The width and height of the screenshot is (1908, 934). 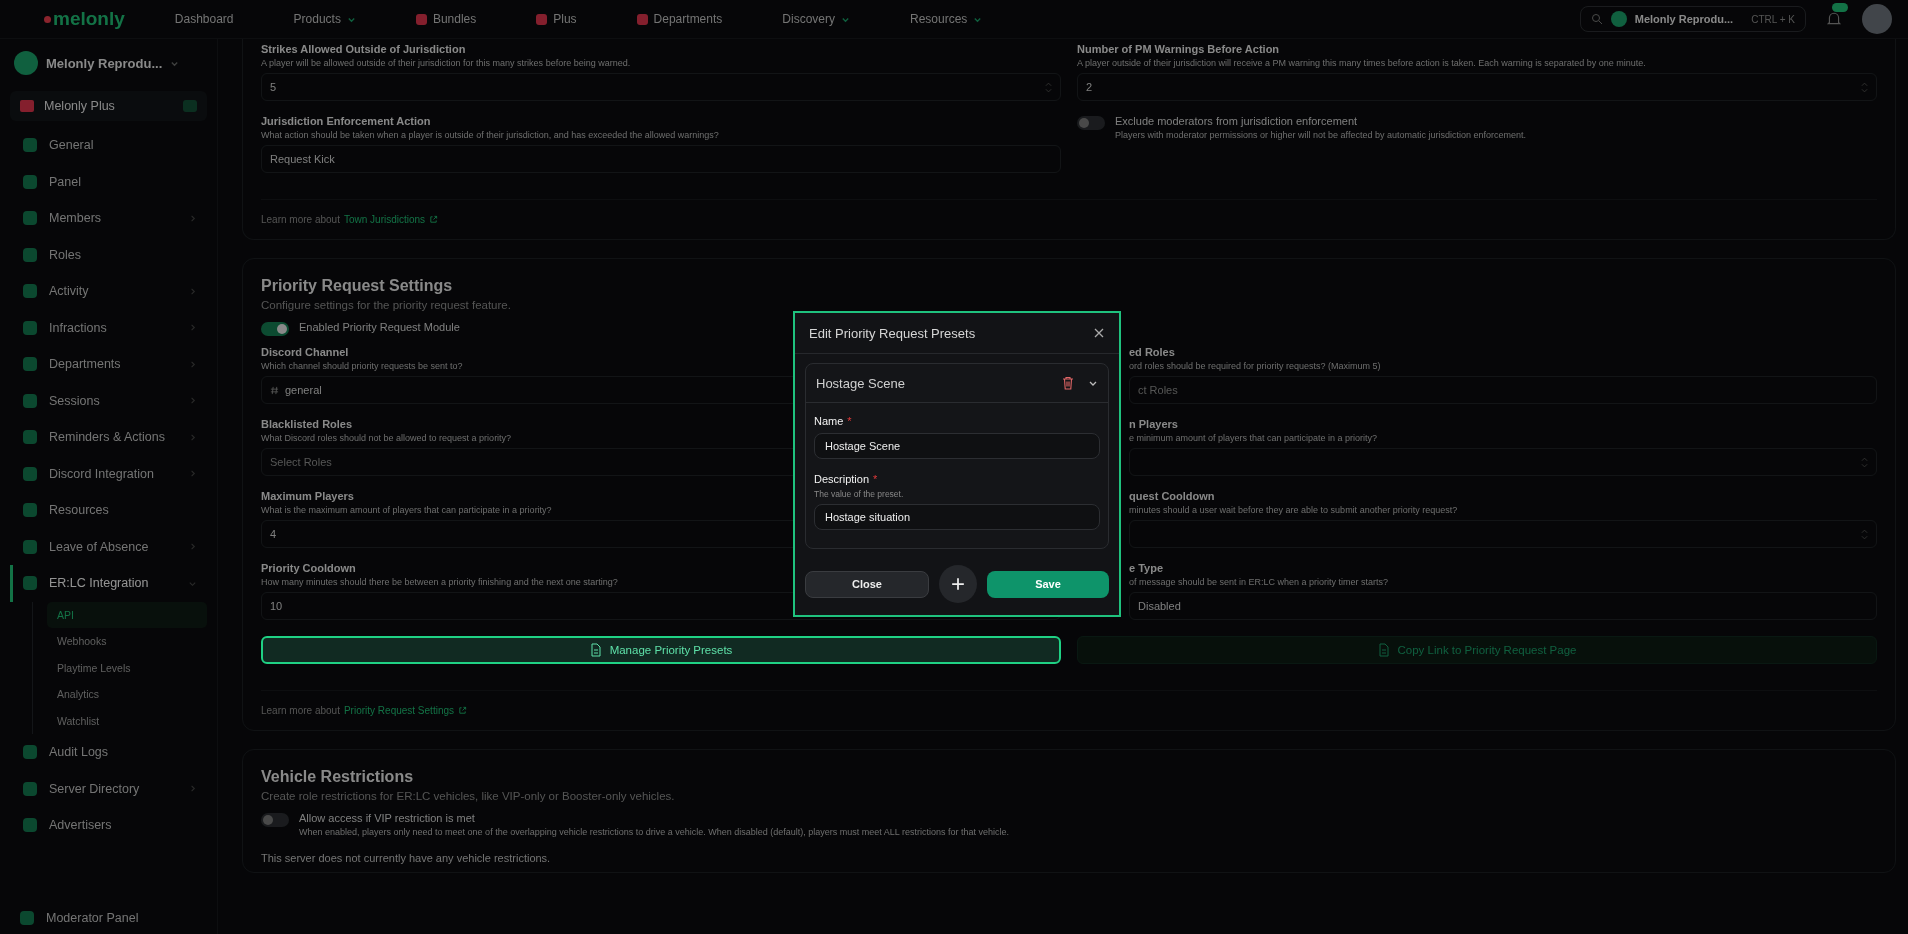 What do you see at coordinates (867, 584) in the screenshot?
I see `close-button: Close` at bounding box center [867, 584].